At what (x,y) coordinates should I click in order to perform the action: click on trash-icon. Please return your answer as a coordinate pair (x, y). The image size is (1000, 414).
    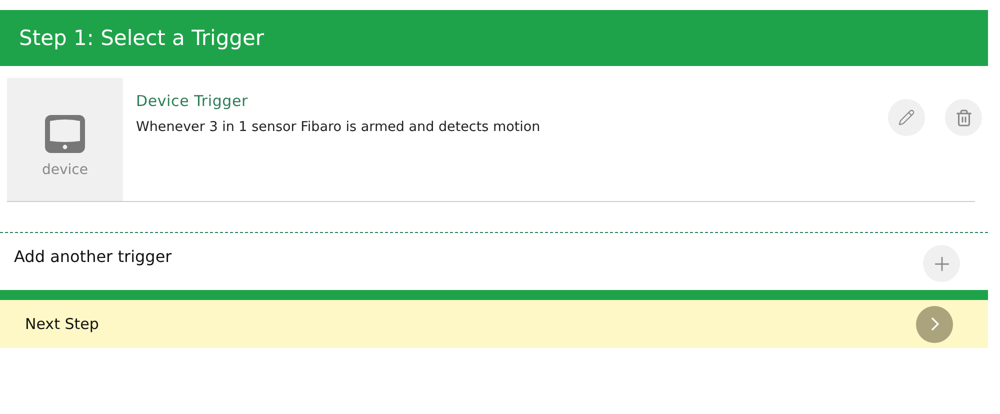
    Looking at the image, I should click on (963, 117).